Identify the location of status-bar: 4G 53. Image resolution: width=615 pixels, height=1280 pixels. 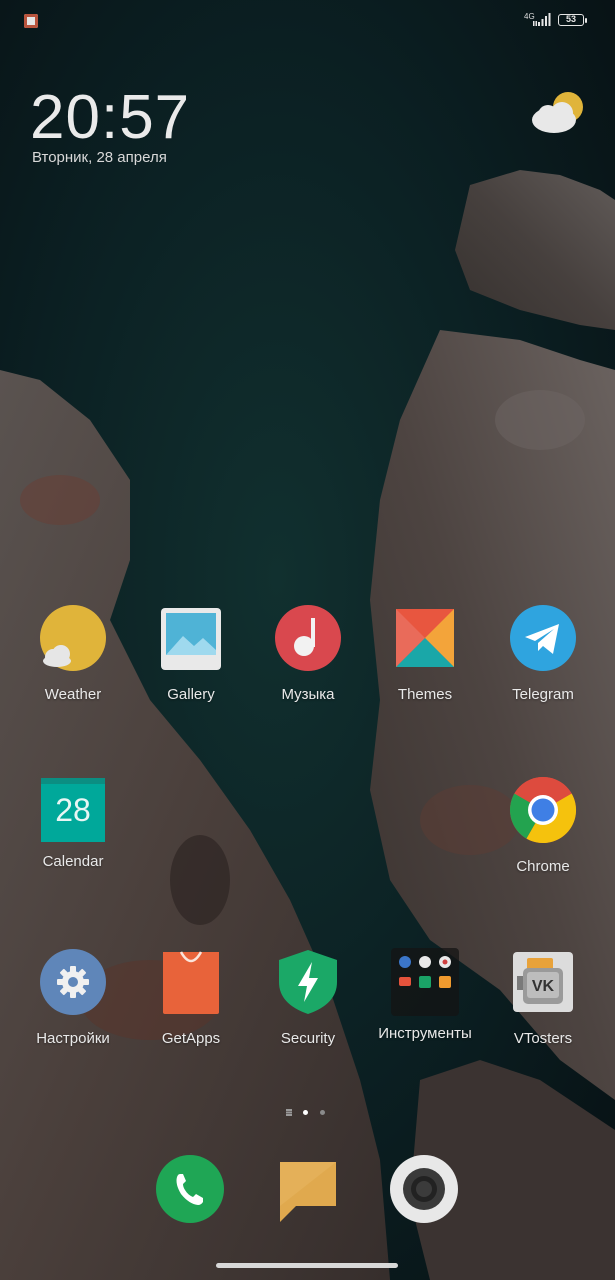
(307, 20).